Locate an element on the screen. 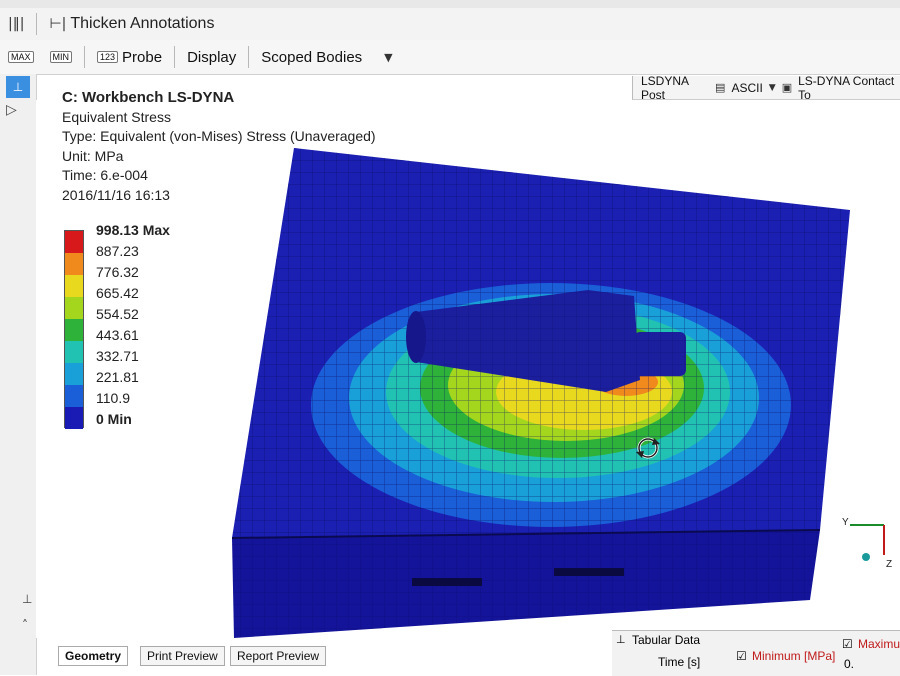 The width and height of the screenshot is (900, 676). tab-print-preview: Print Preview is located at coordinates (182, 656).